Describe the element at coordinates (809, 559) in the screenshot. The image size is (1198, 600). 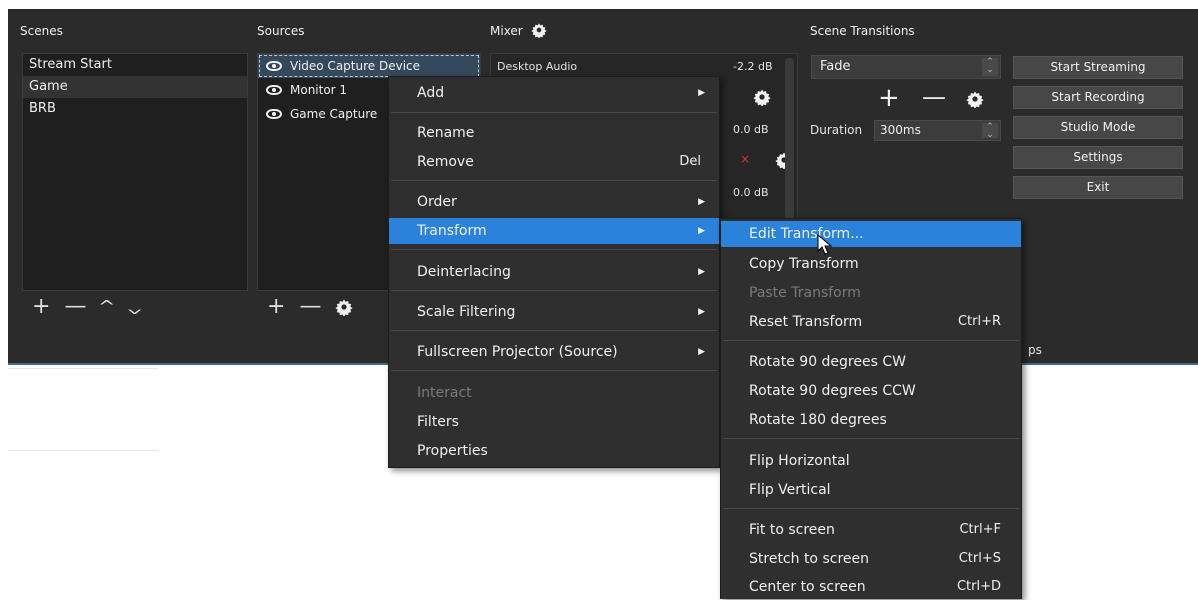
I see `menu-item-label: Stretch to screen` at that location.